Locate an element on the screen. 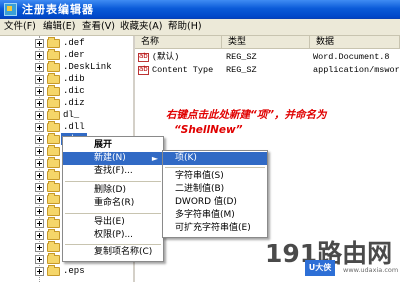  sub-multi-string-value-label: 多字符串值(M) is located at coordinates (205, 215).